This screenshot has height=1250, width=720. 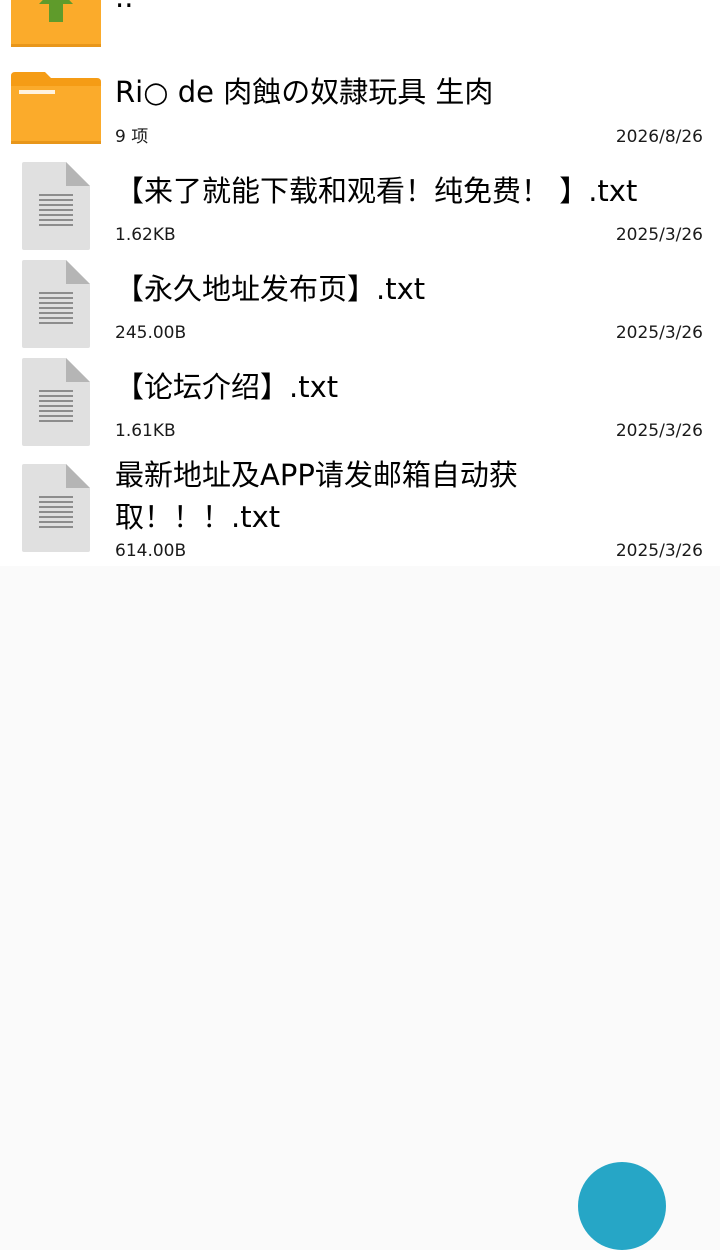 What do you see at coordinates (304, 92) in the screenshot?
I see `file-name: Ri○ de 肉蝕の奴隷玩具 生肉` at bounding box center [304, 92].